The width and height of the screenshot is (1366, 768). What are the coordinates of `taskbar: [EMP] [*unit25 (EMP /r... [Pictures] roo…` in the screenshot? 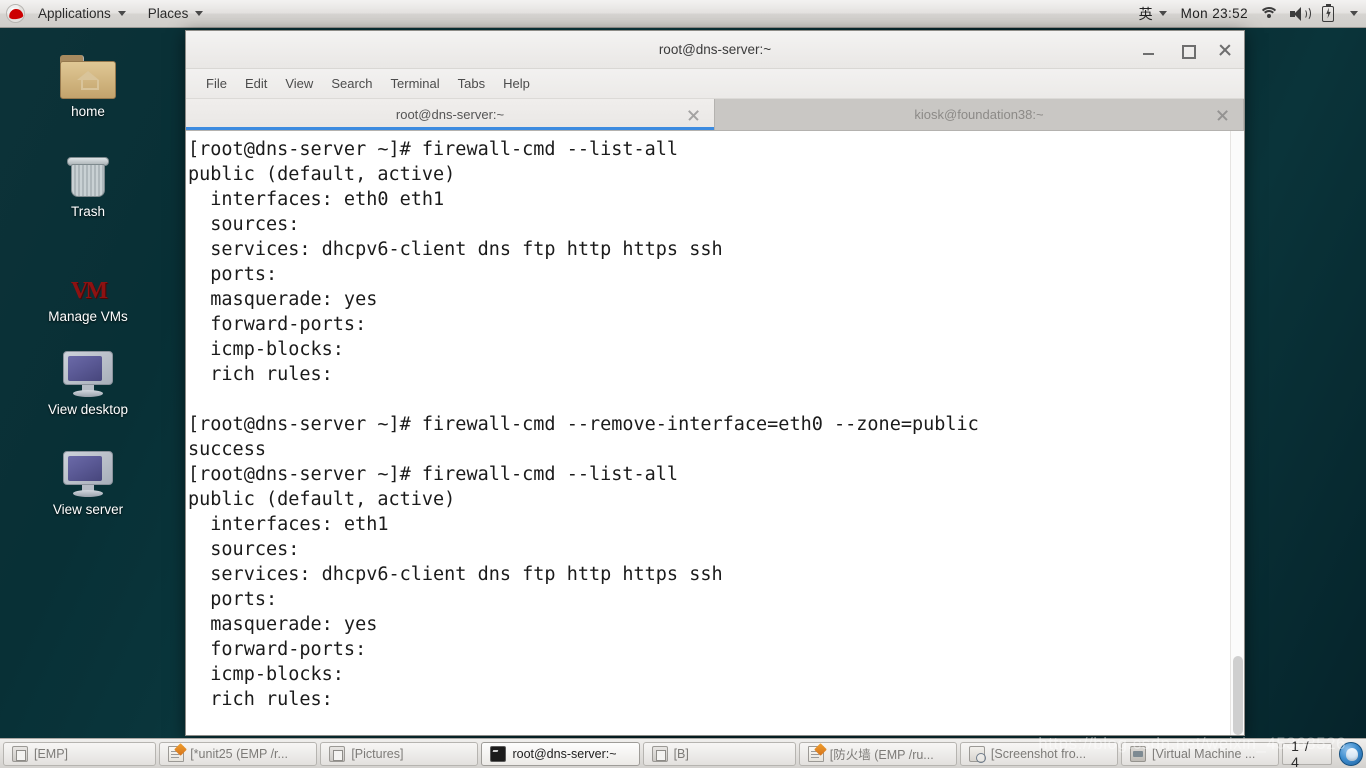 It's located at (683, 753).